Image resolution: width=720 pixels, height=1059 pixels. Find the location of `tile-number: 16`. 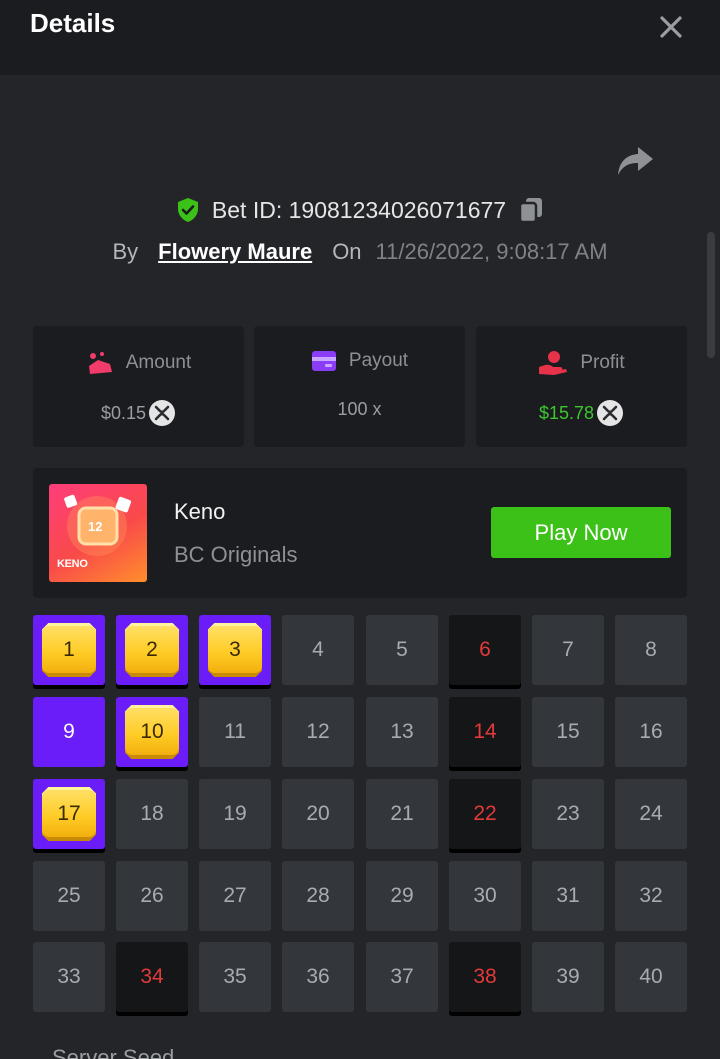

tile-number: 16 is located at coordinates (651, 731).